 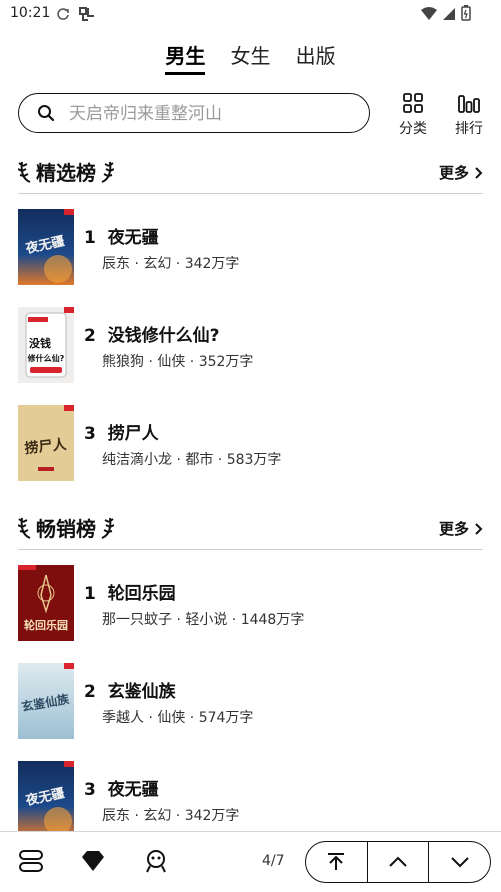 I want to click on book-item: 玄鉴仙族 2 玄鉴仙族 季越人 · 仙侠 · 574万字, so click(x=250, y=702).